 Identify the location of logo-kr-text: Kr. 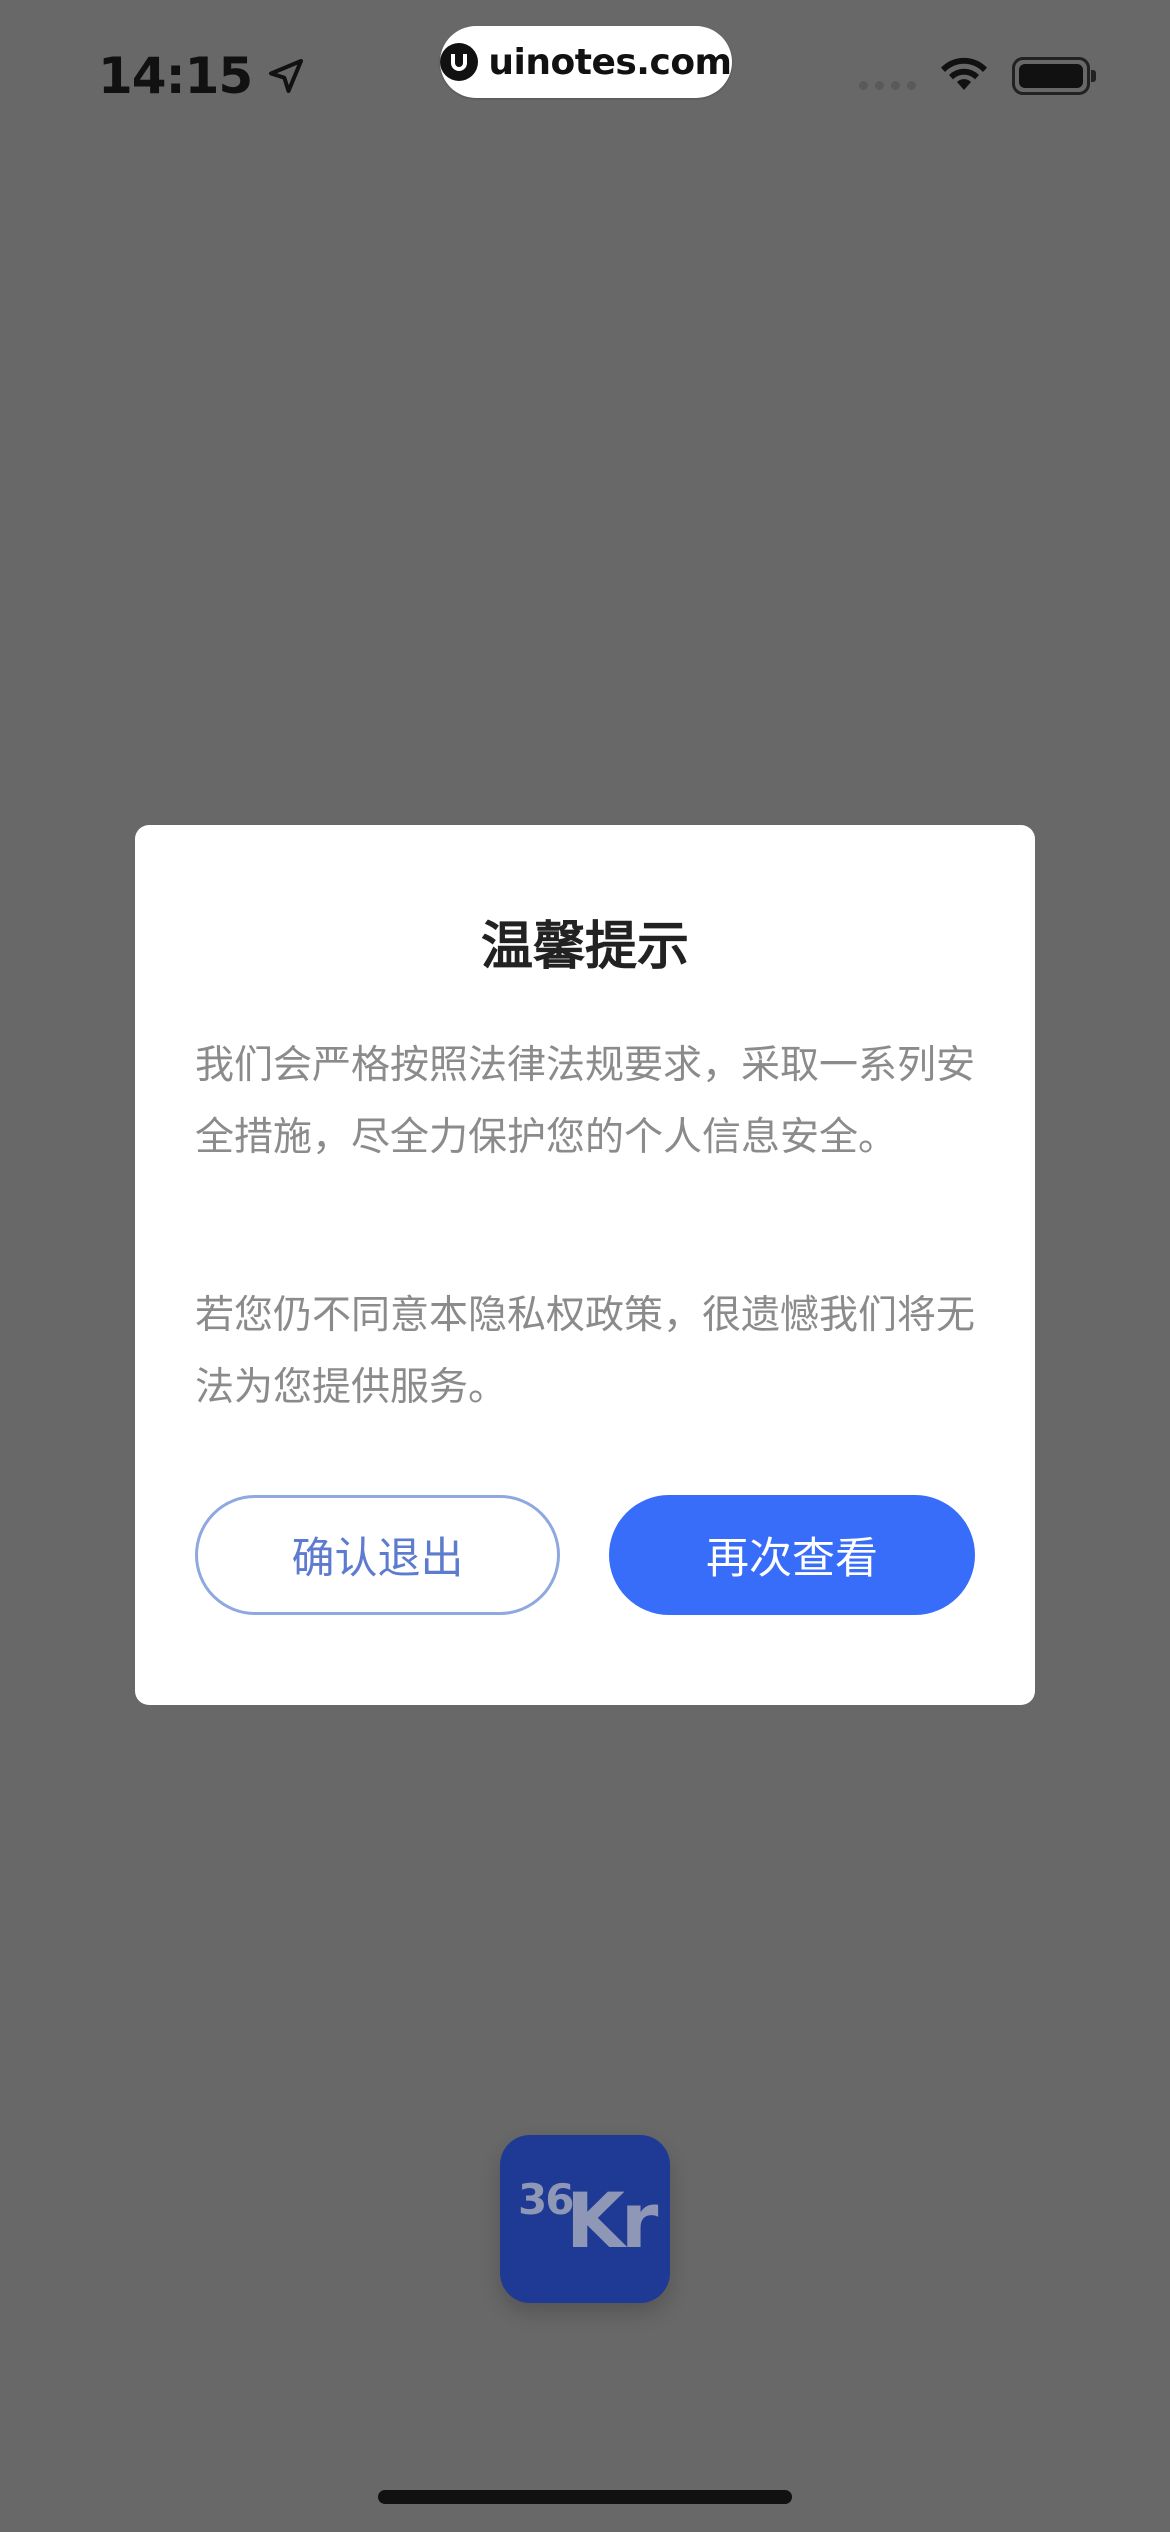
(612, 2220).